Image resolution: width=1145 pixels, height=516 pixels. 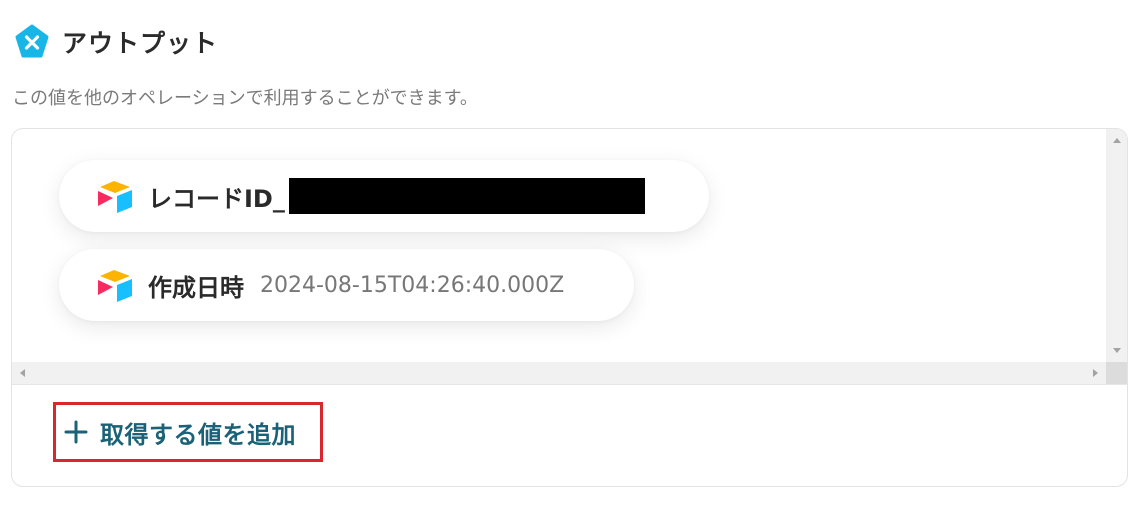 What do you see at coordinates (216, 198) in the screenshot?
I see `output-label: レコードID_` at bounding box center [216, 198].